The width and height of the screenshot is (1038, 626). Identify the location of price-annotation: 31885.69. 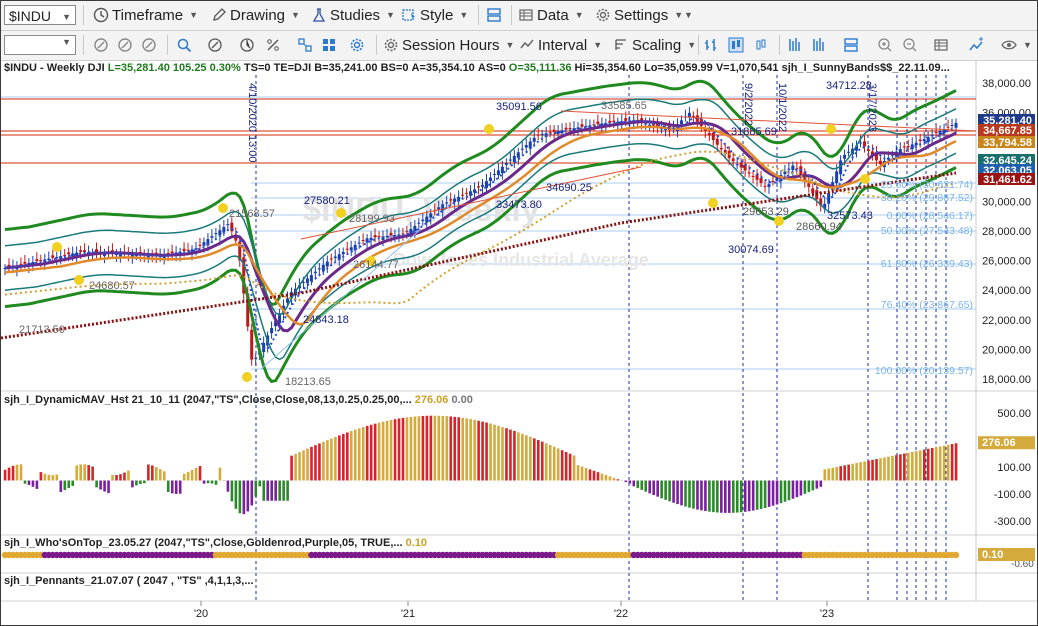
(754, 132).